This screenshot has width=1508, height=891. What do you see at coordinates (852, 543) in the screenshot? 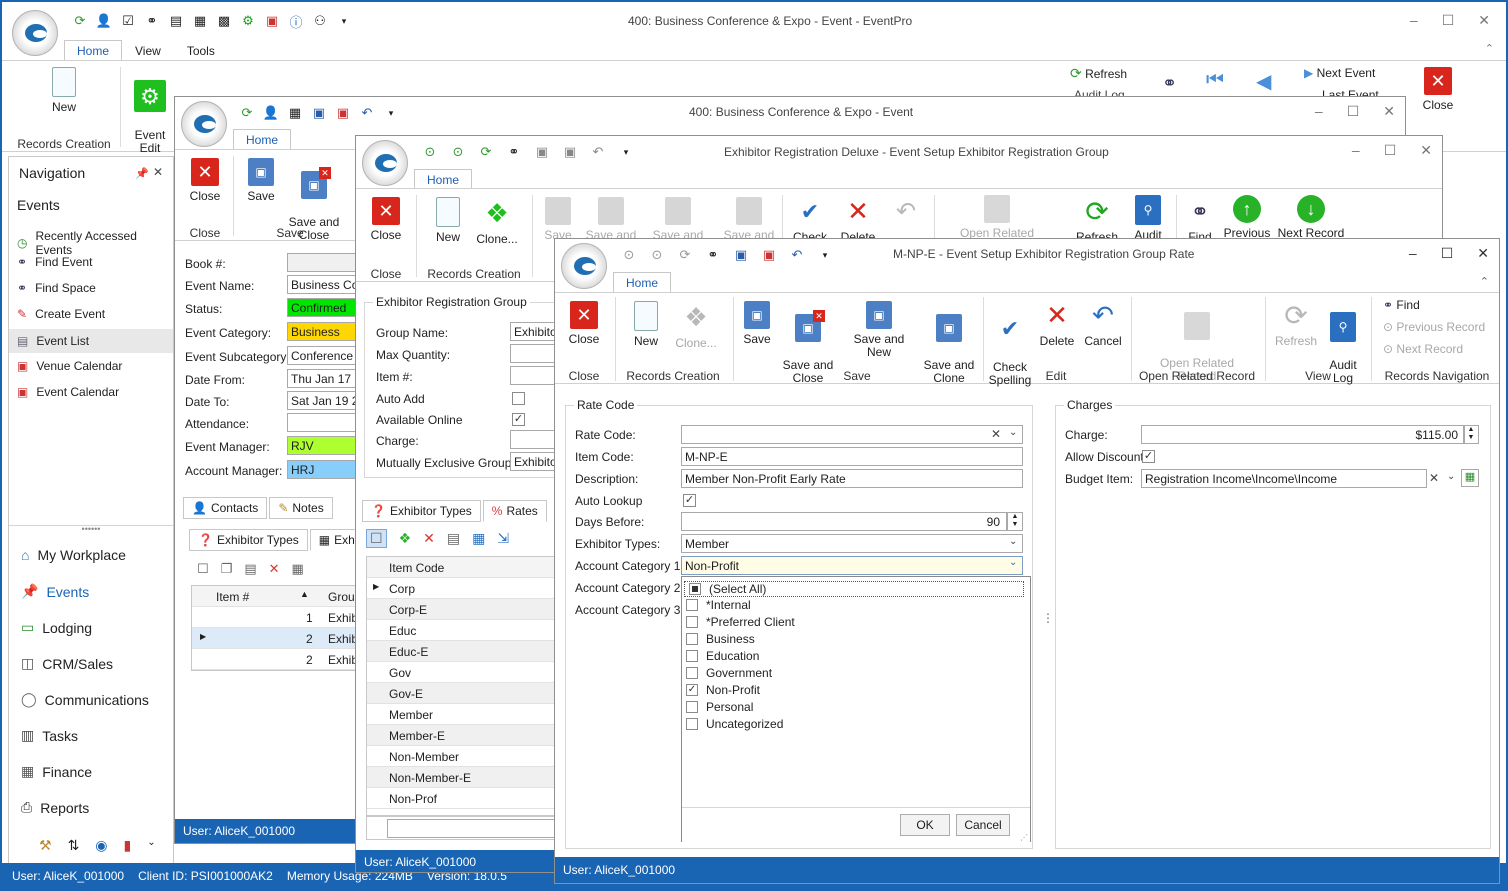
I see `exhibitor-types-dropdown: Member` at bounding box center [852, 543].